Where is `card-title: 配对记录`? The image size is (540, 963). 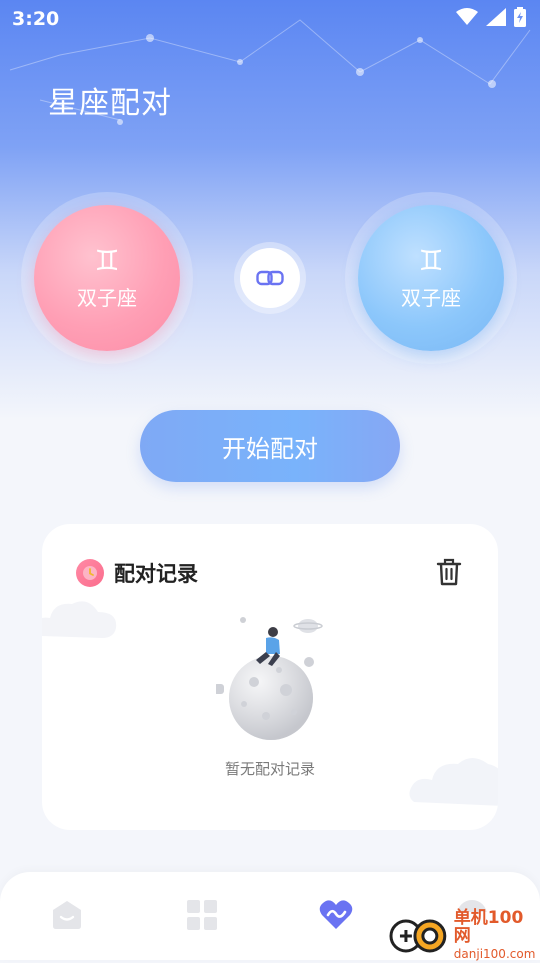 card-title: 配对记录 is located at coordinates (156, 574).